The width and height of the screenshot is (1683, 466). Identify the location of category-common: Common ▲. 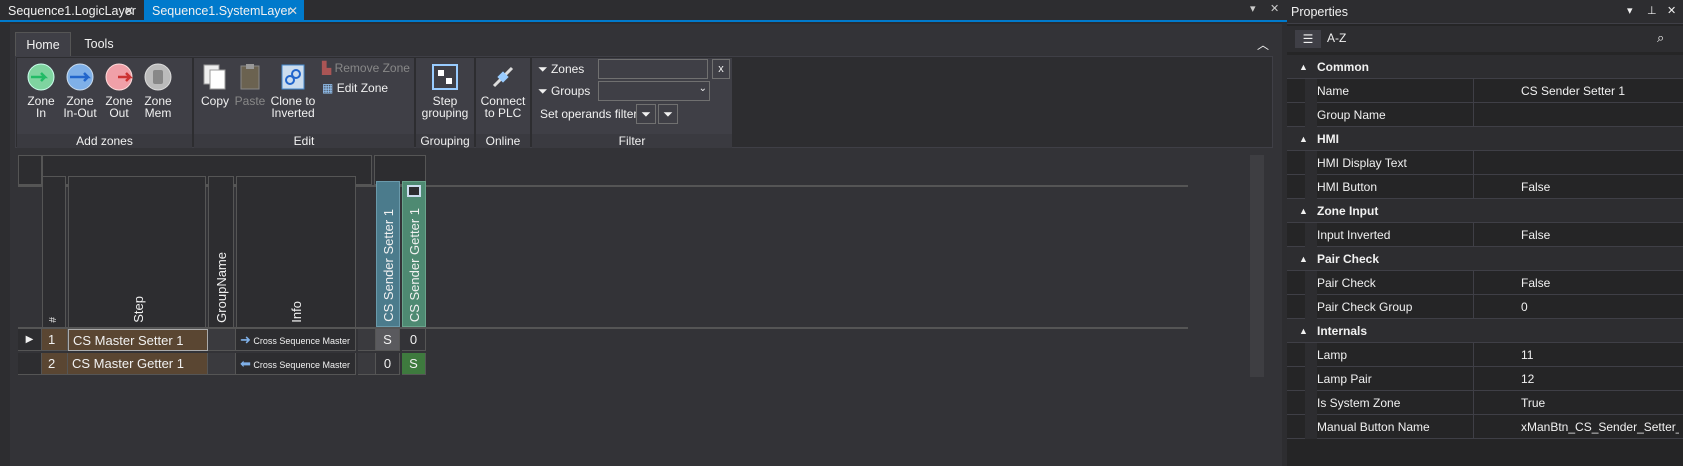
(1485, 67).